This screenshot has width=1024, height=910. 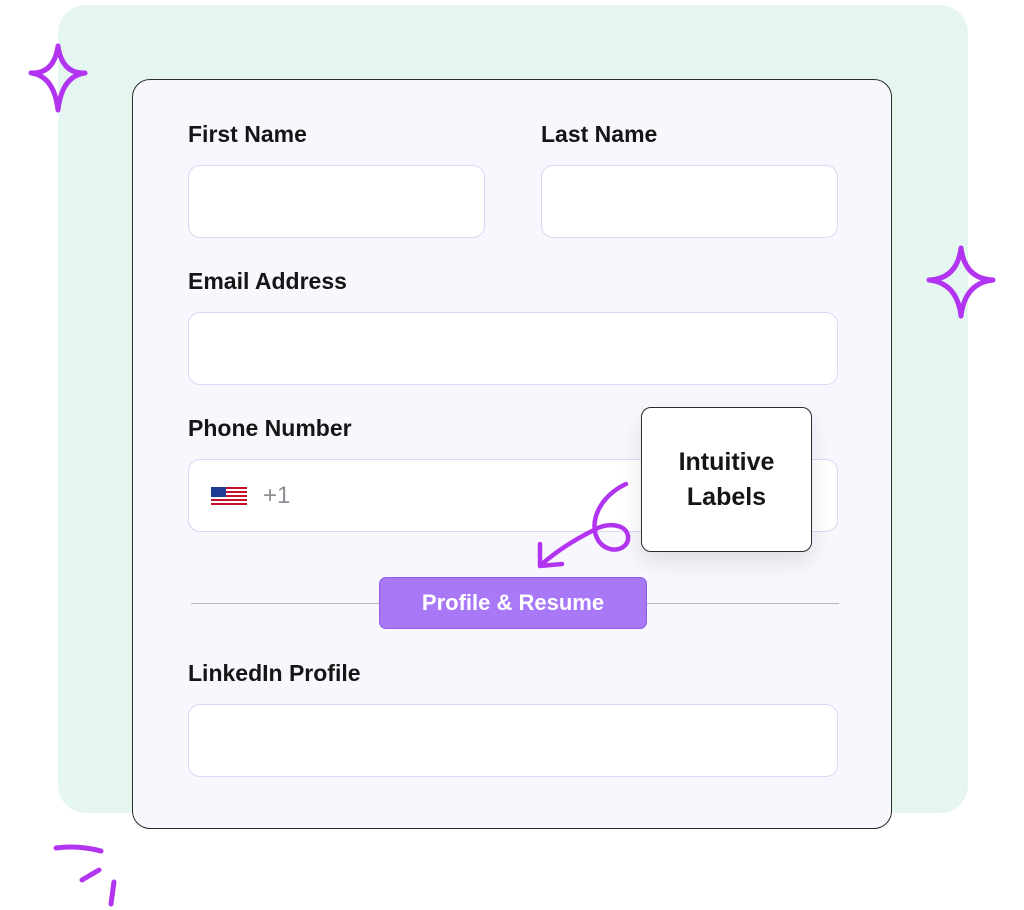 I want to click on first-name-label: First Name, so click(x=247, y=134).